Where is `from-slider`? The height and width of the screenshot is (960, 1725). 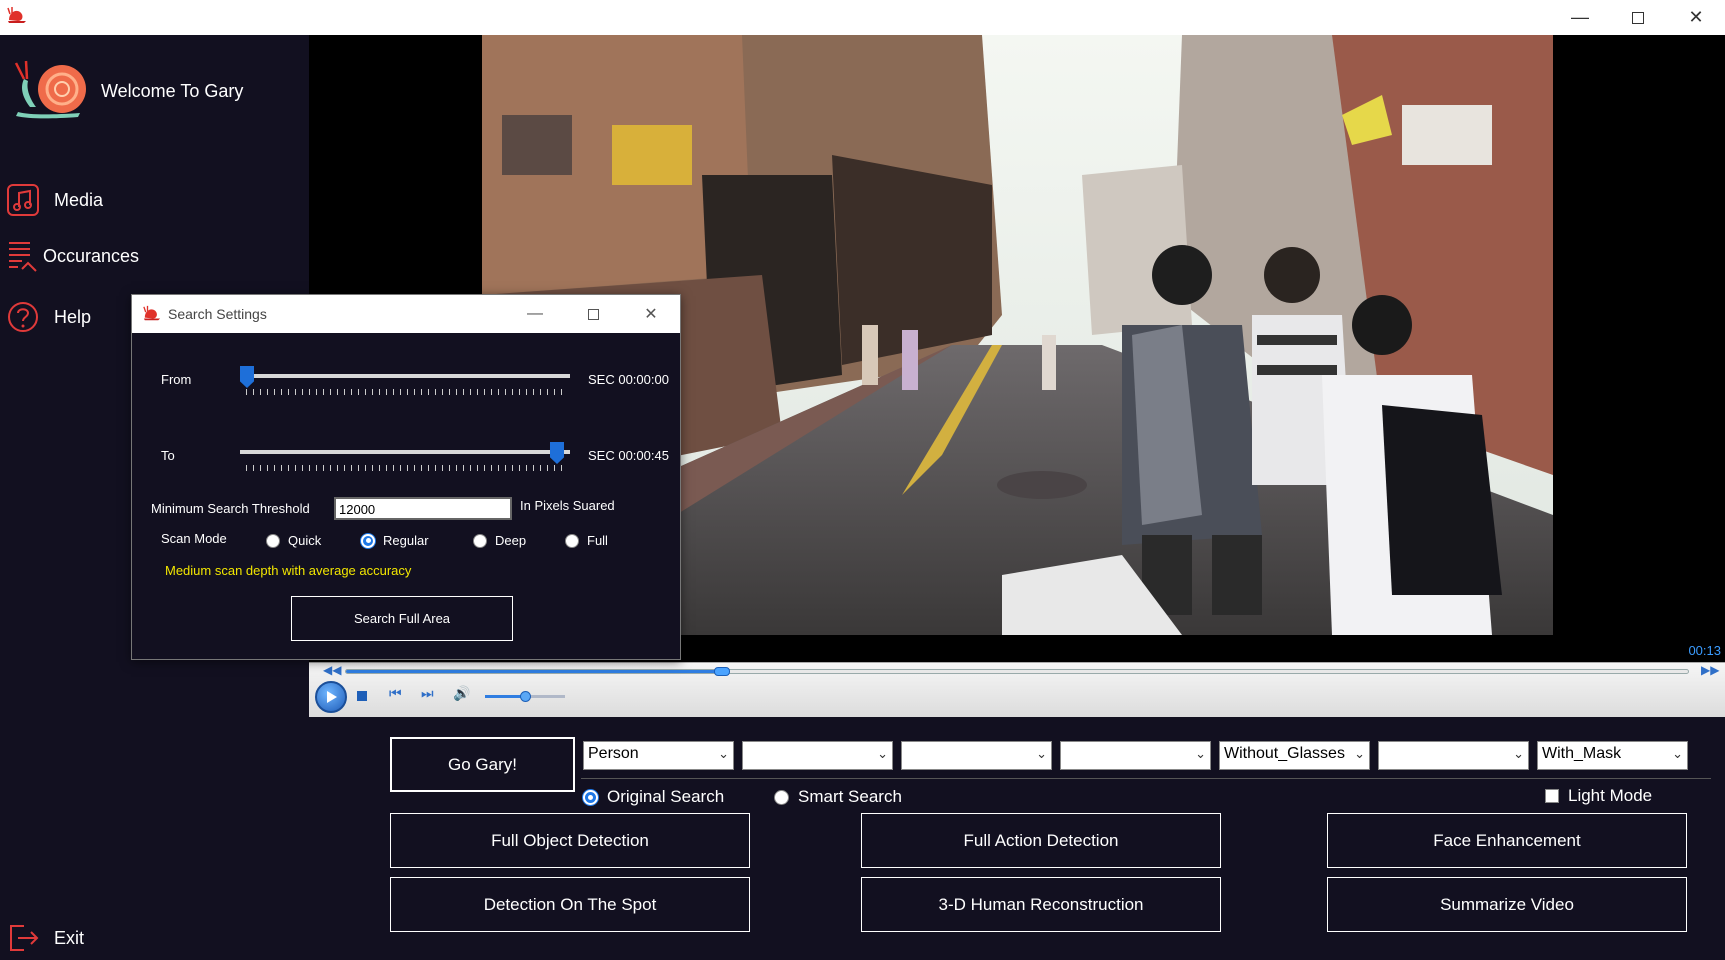 from-slider is located at coordinates (405, 377).